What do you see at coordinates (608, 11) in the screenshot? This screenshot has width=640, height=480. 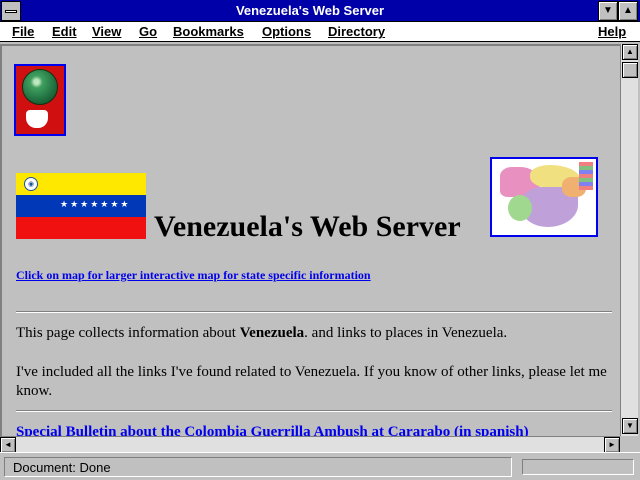 I see `minimize-button: ▼` at bounding box center [608, 11].